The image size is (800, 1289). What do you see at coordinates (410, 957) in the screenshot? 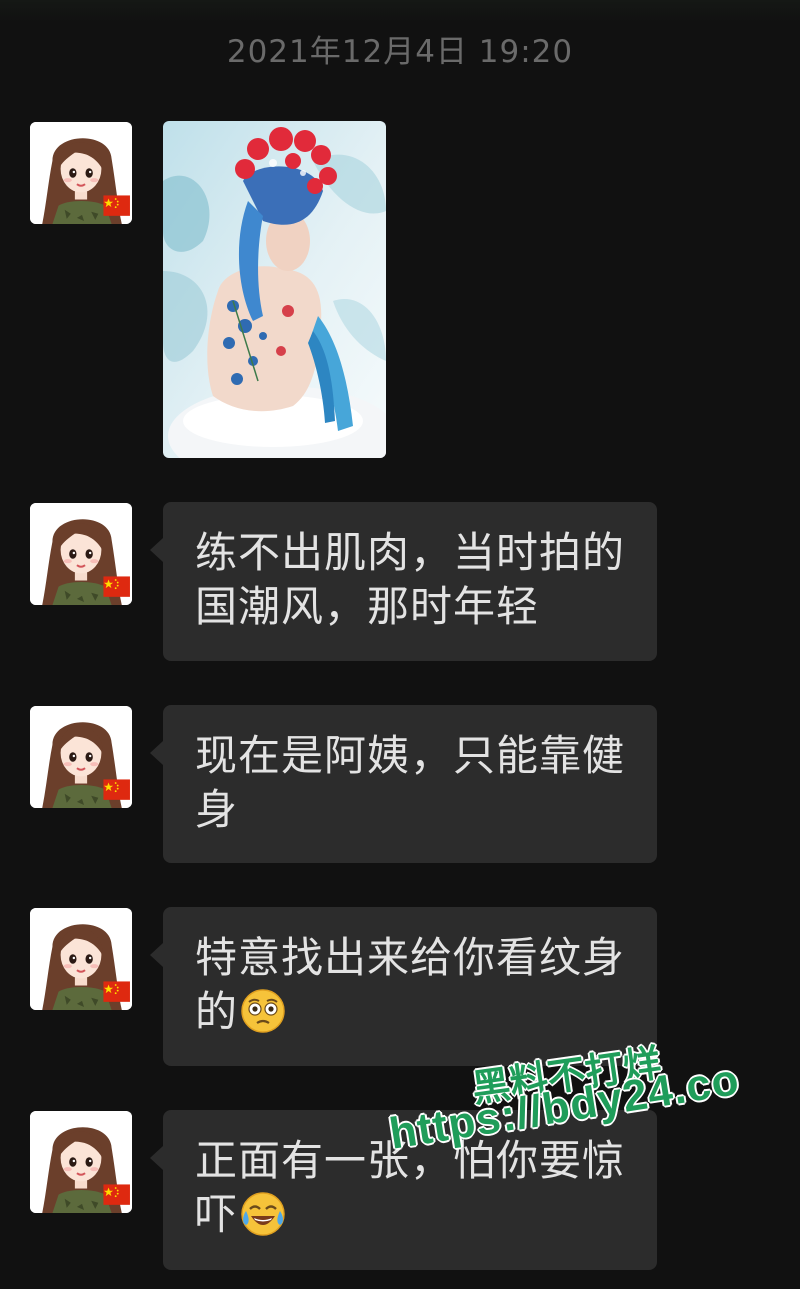
I see `bubble-text-line: 特意找出来给你看纹身` at bounding box center [410, 957].